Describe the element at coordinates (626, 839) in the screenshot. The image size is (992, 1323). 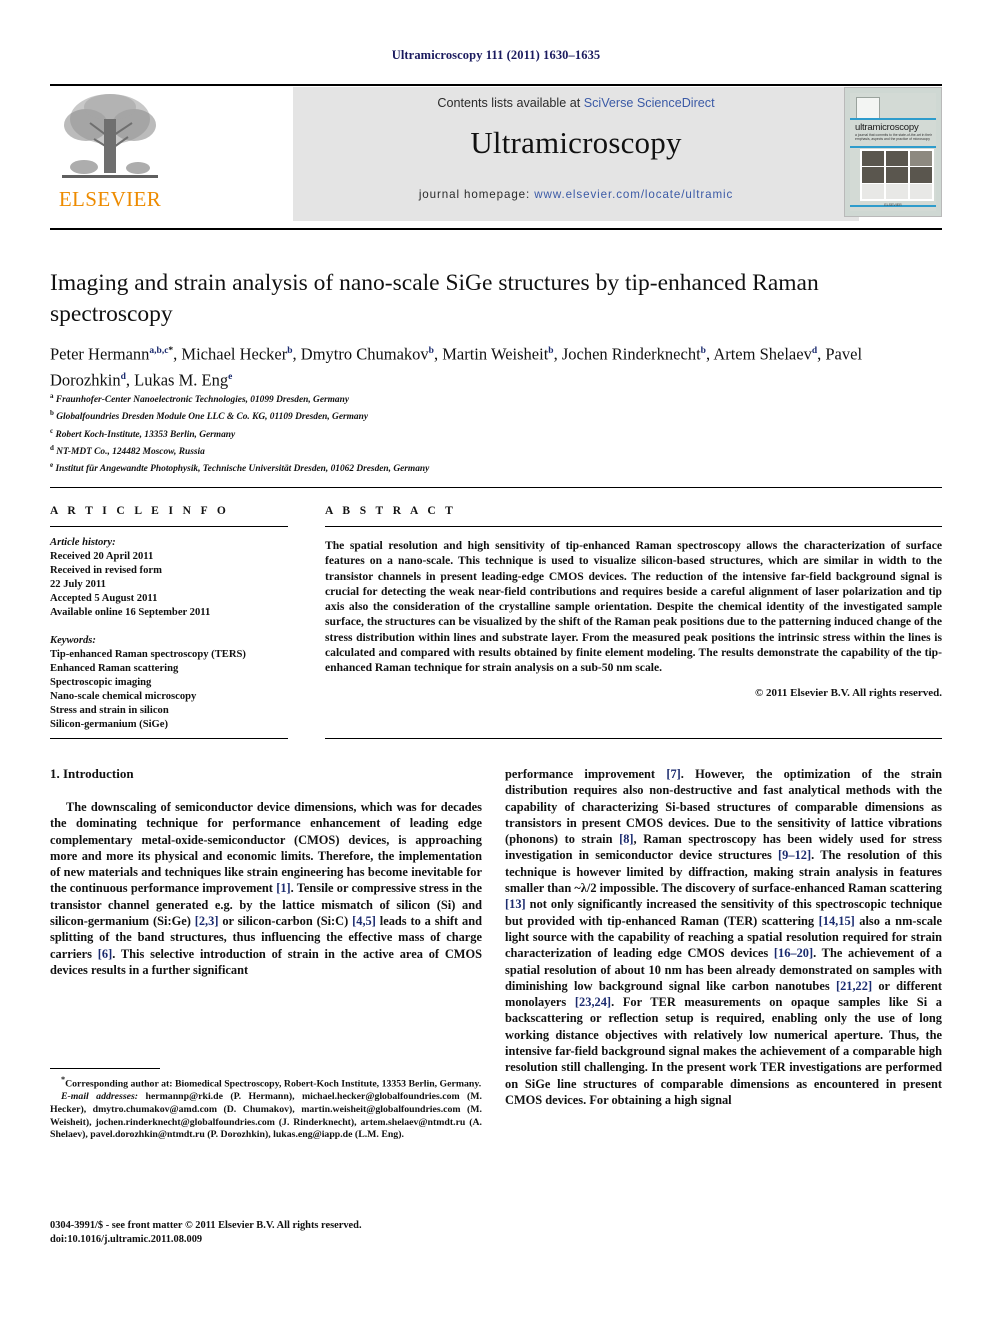
I see `citation-reference: [8]` at that location.